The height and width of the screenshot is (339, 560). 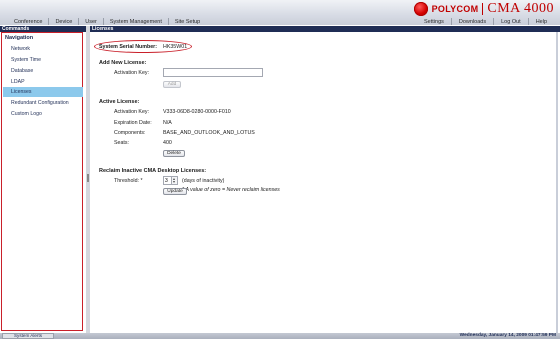 I want to click on sidebar-item-ldap: LDAP, so click(x=43, y=82).